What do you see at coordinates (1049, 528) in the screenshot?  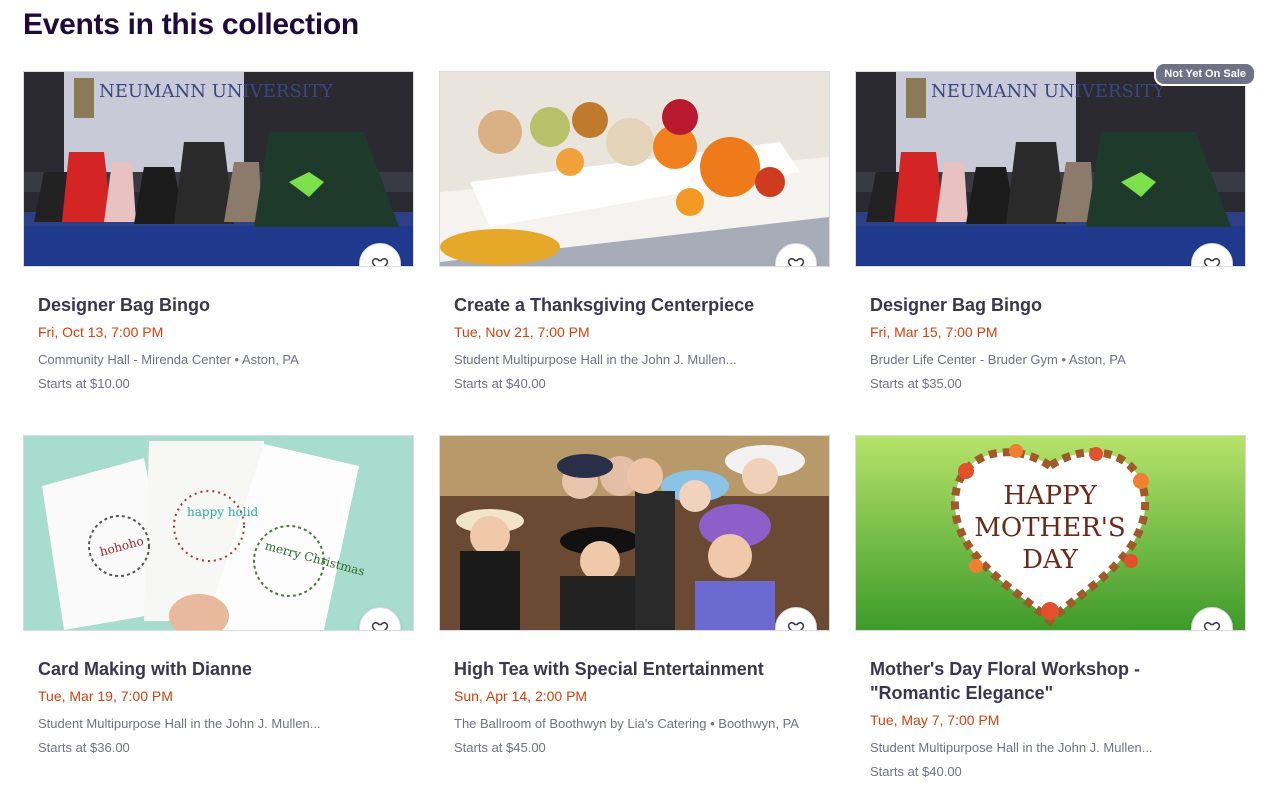 I see `card-text: MOTHER'S` at bounding box center [1049, 528].